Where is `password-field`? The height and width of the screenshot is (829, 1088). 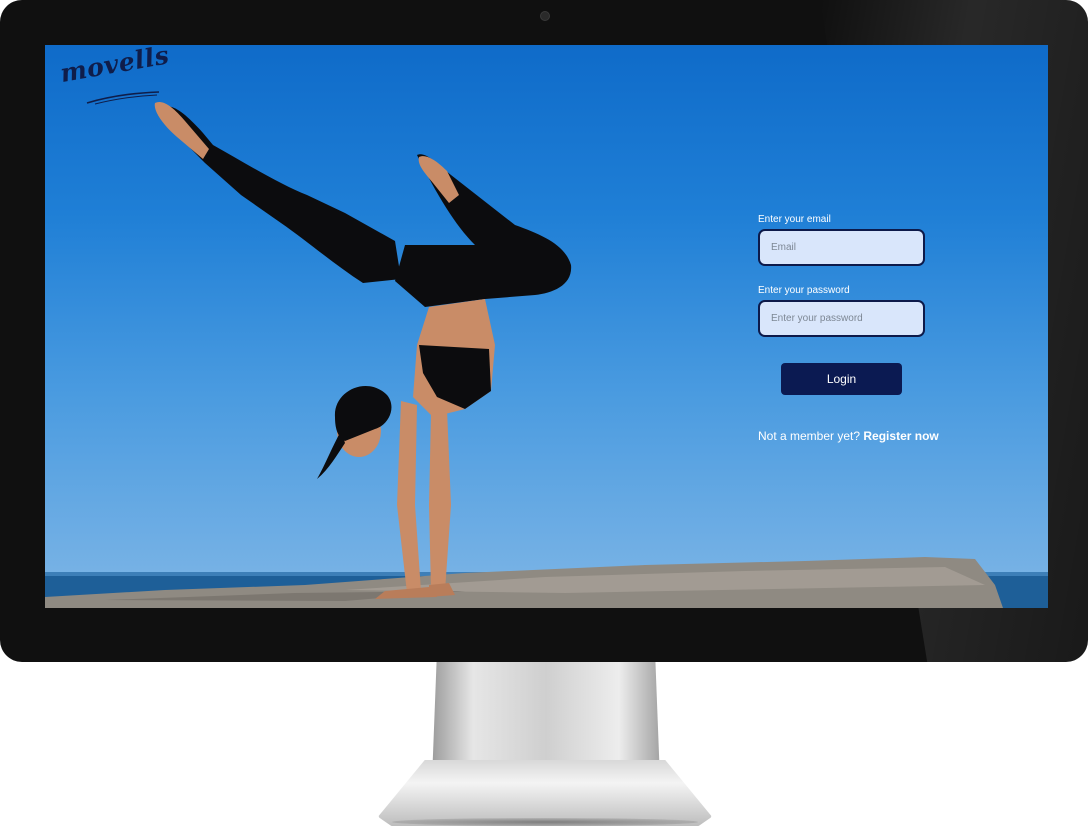
password-field is located at coordinates (841, 318).